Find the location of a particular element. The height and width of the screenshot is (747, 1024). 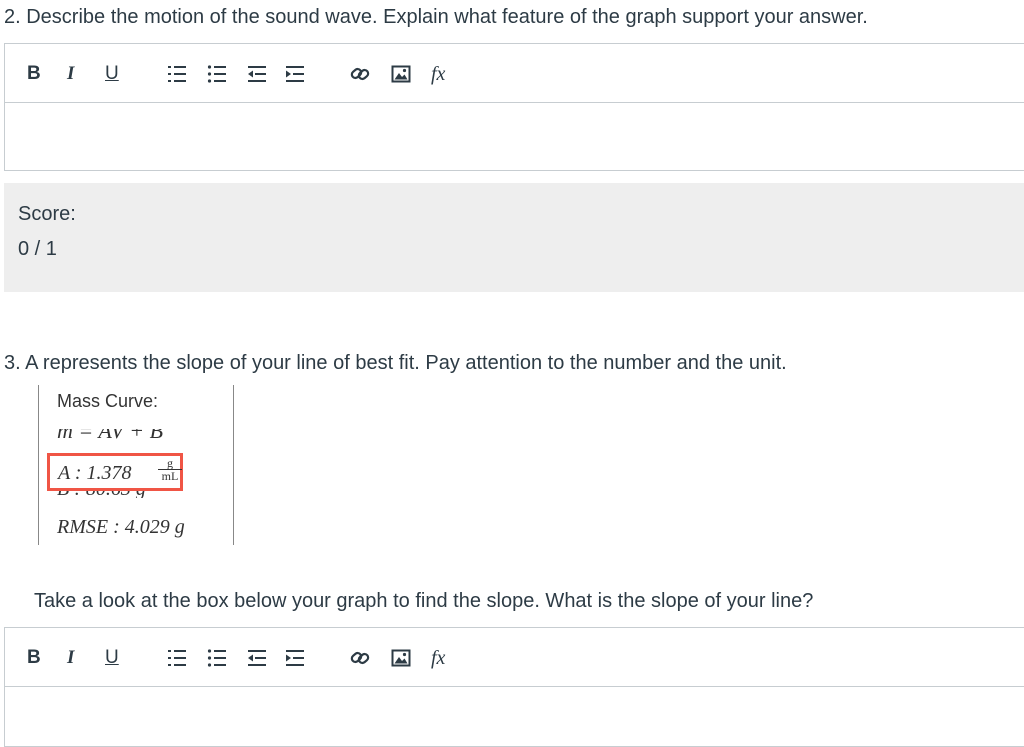

score-label: Score: is located at coordinates (47, 214).